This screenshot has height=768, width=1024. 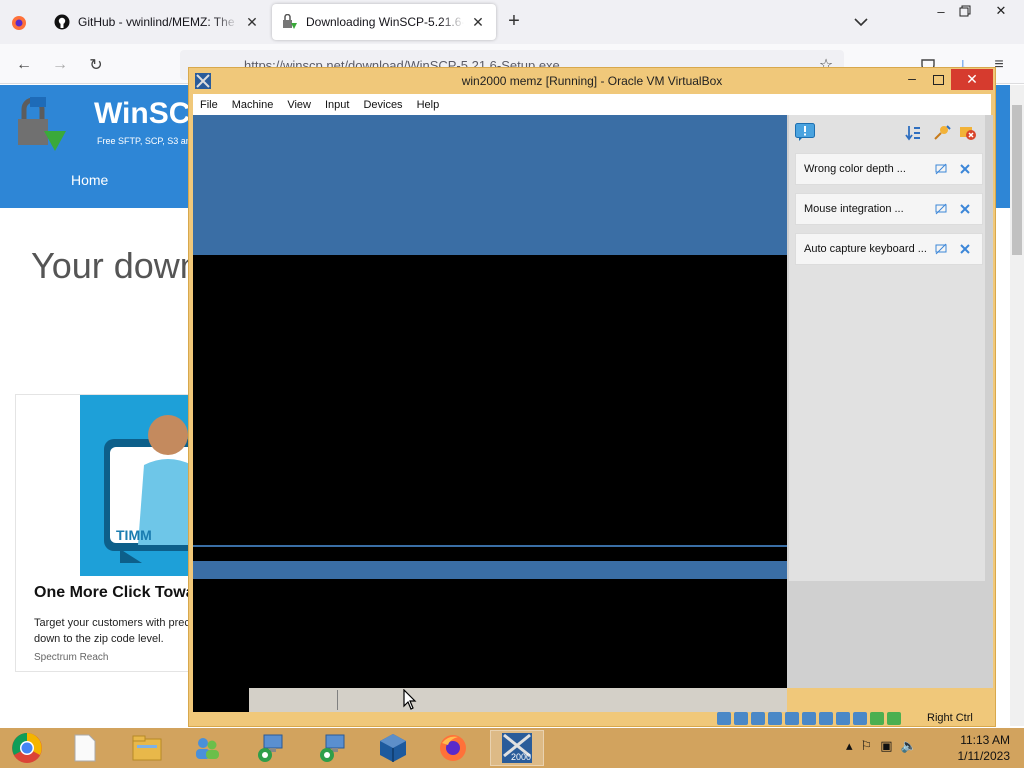 I want to click on menu-devices: Devices, so click(x=382, y=105).